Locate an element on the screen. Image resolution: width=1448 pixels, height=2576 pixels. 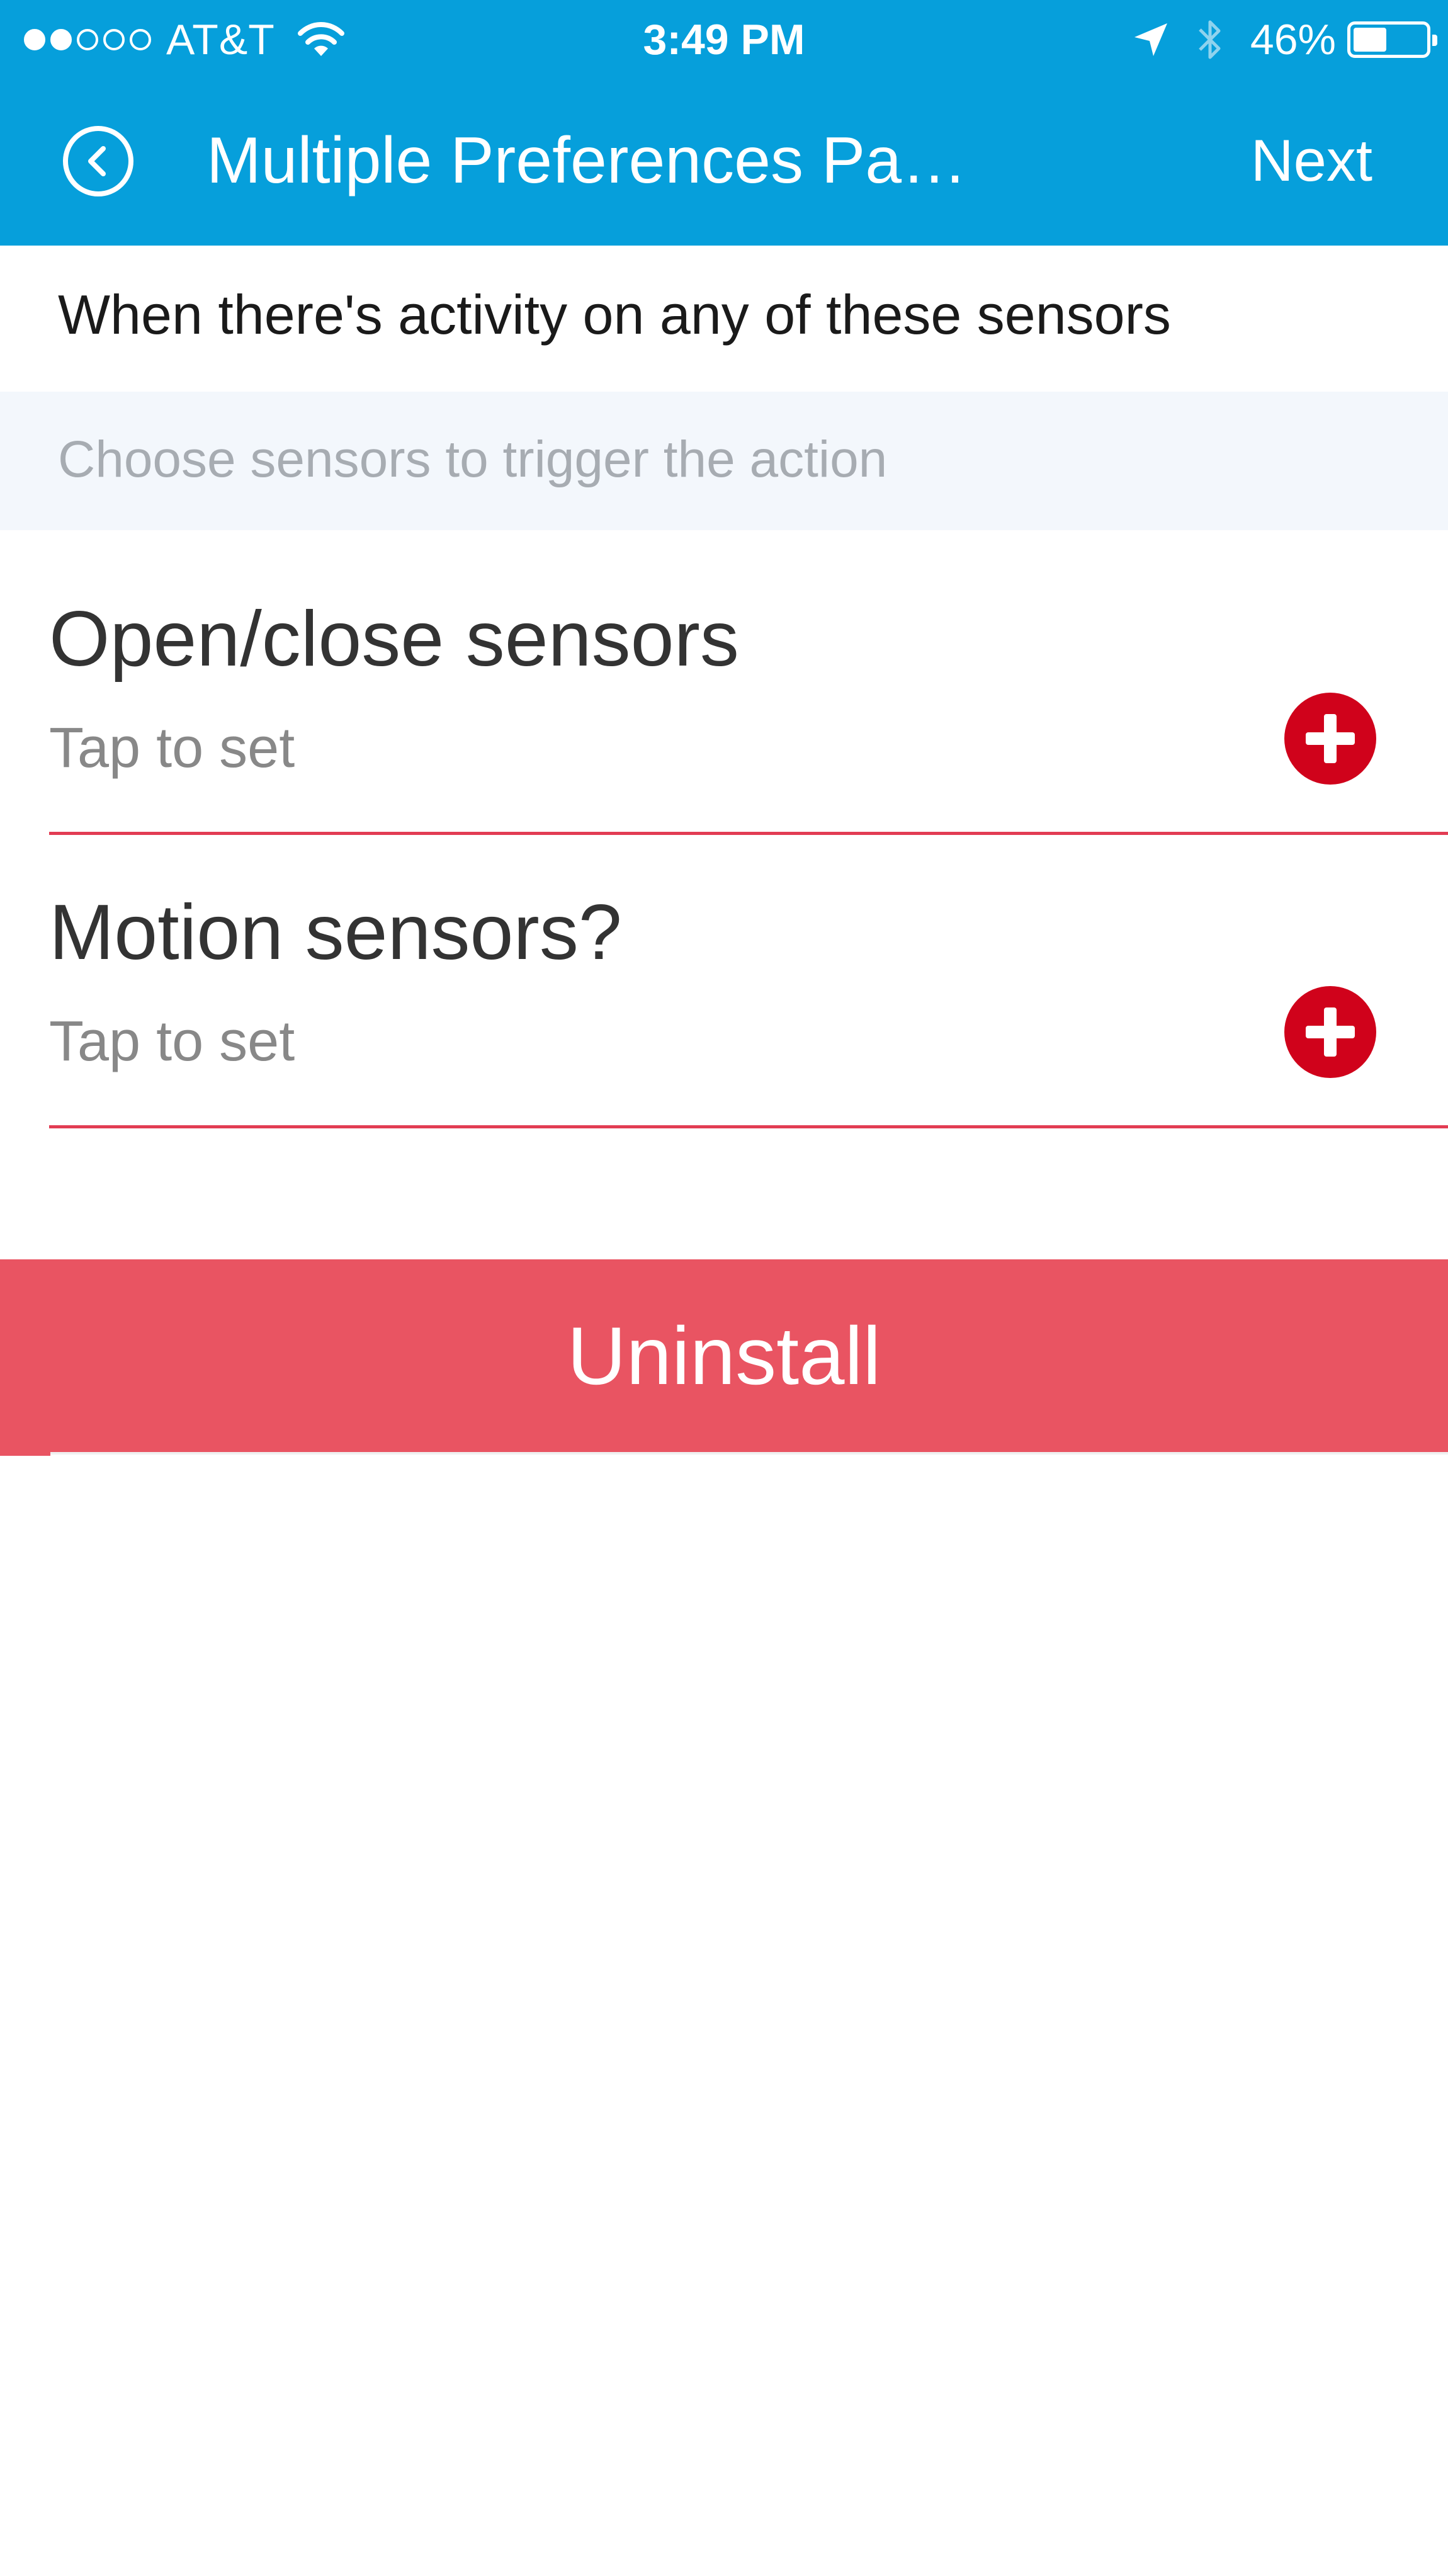
bluetooth-icon is located at coordinates (1210, 39).